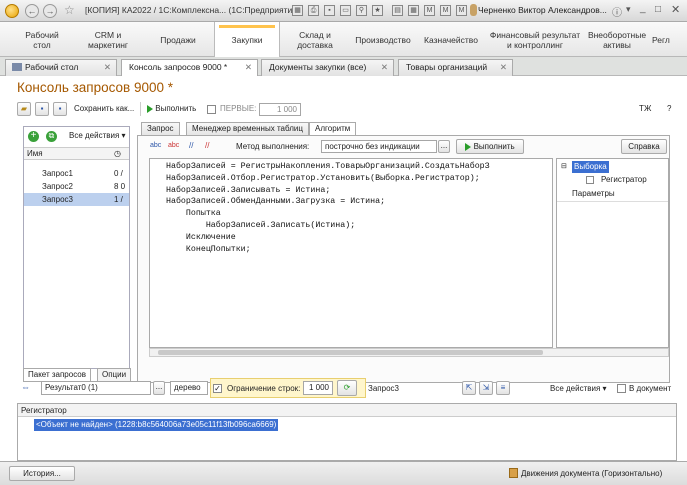  I want to click on section-regl: Регл, so click(669, 39).